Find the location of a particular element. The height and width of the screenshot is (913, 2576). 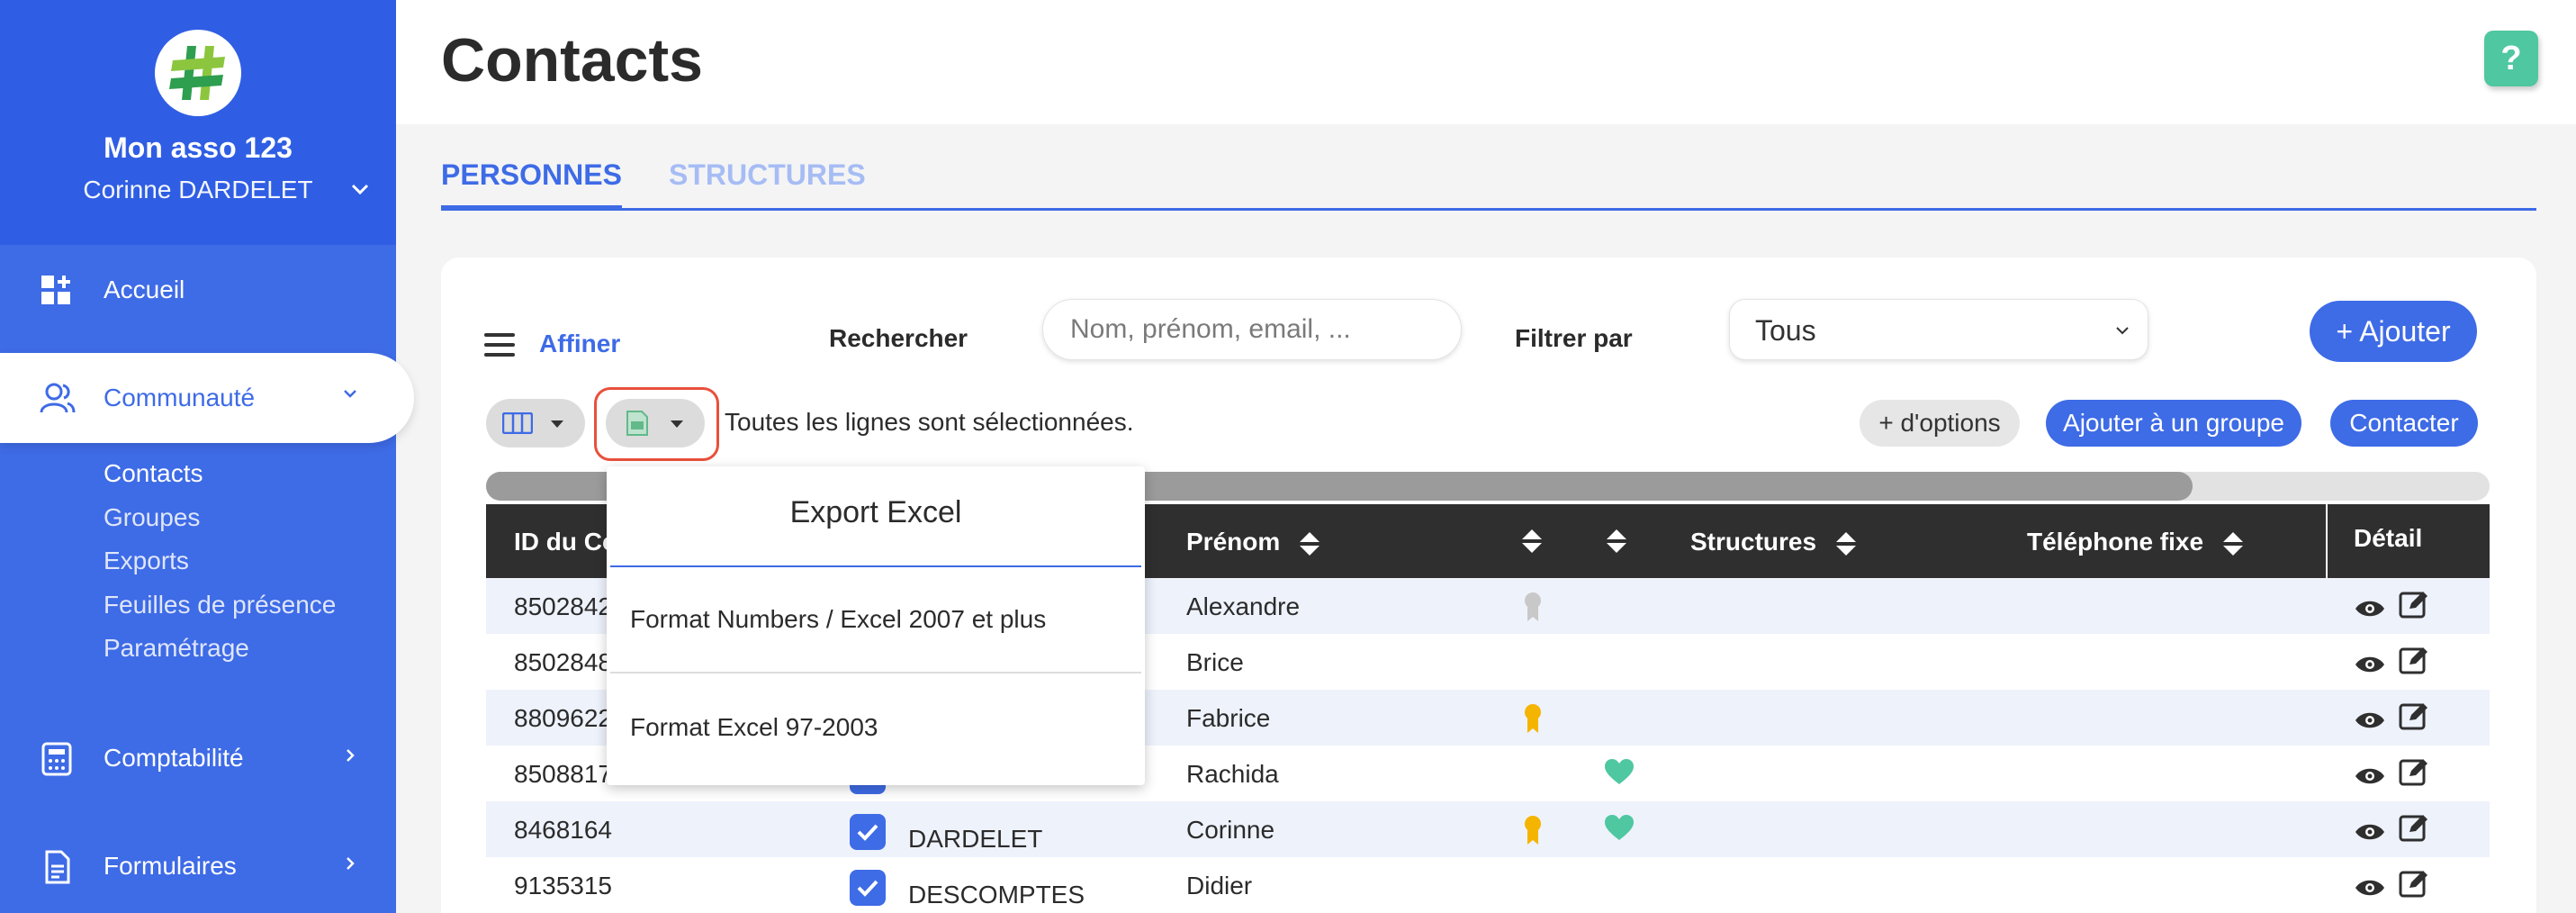

subnav-item-parametrage: Paramétrage is located at coordinates (220, 656).